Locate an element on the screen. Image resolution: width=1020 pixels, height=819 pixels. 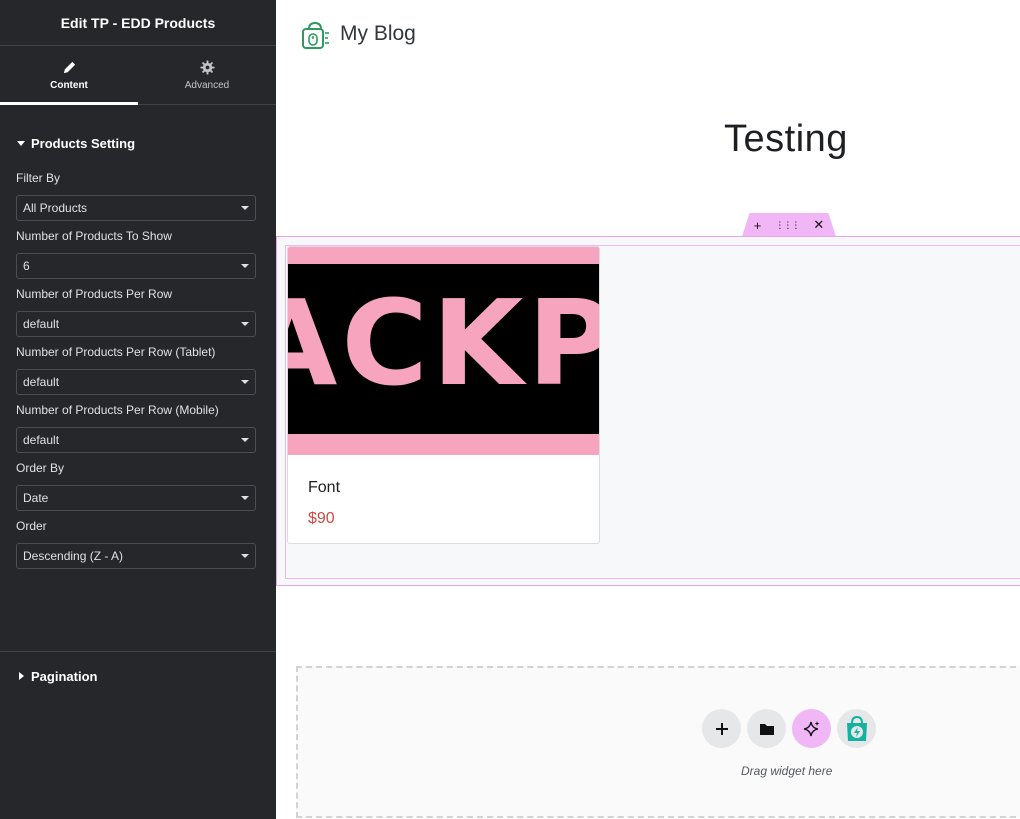
drop-zone-buttons is located at coordinates (789, 728).